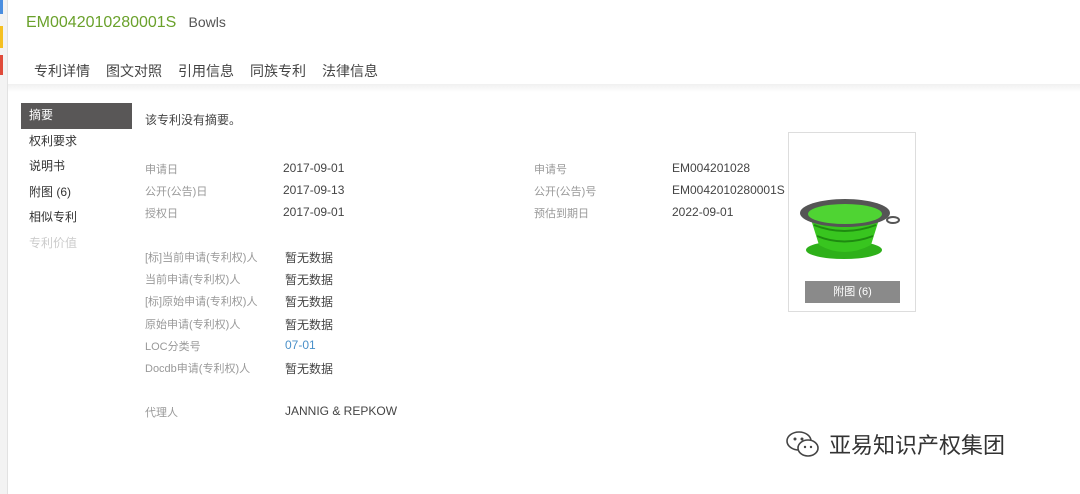 This screenshot has height=494, width=1080. What do you see at coordinates (161, 170) in the screenshot?
I see `field-label: 申请日` at bounding box center [161, 170].